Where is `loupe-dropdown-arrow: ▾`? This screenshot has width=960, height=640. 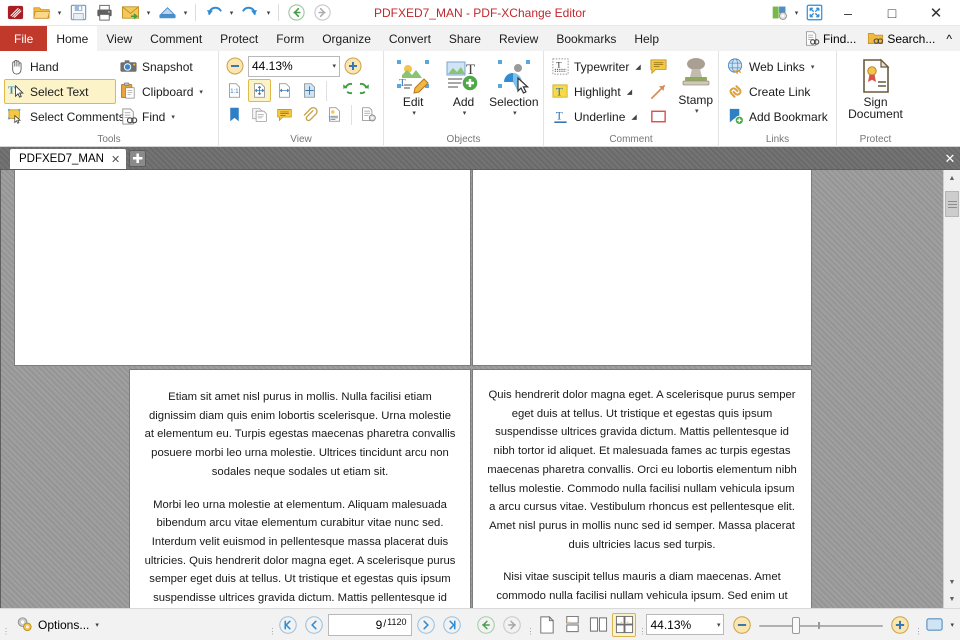
loupe-dropdown-arrow: ▾ is located at coordinates (952, 625).